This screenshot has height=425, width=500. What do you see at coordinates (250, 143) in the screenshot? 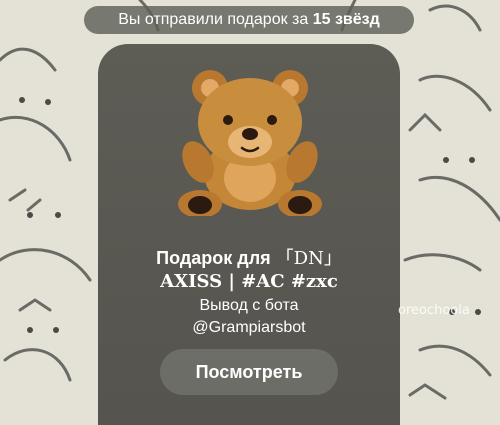
I see `teddy-bear-icon` at bounding box center [250, 143].